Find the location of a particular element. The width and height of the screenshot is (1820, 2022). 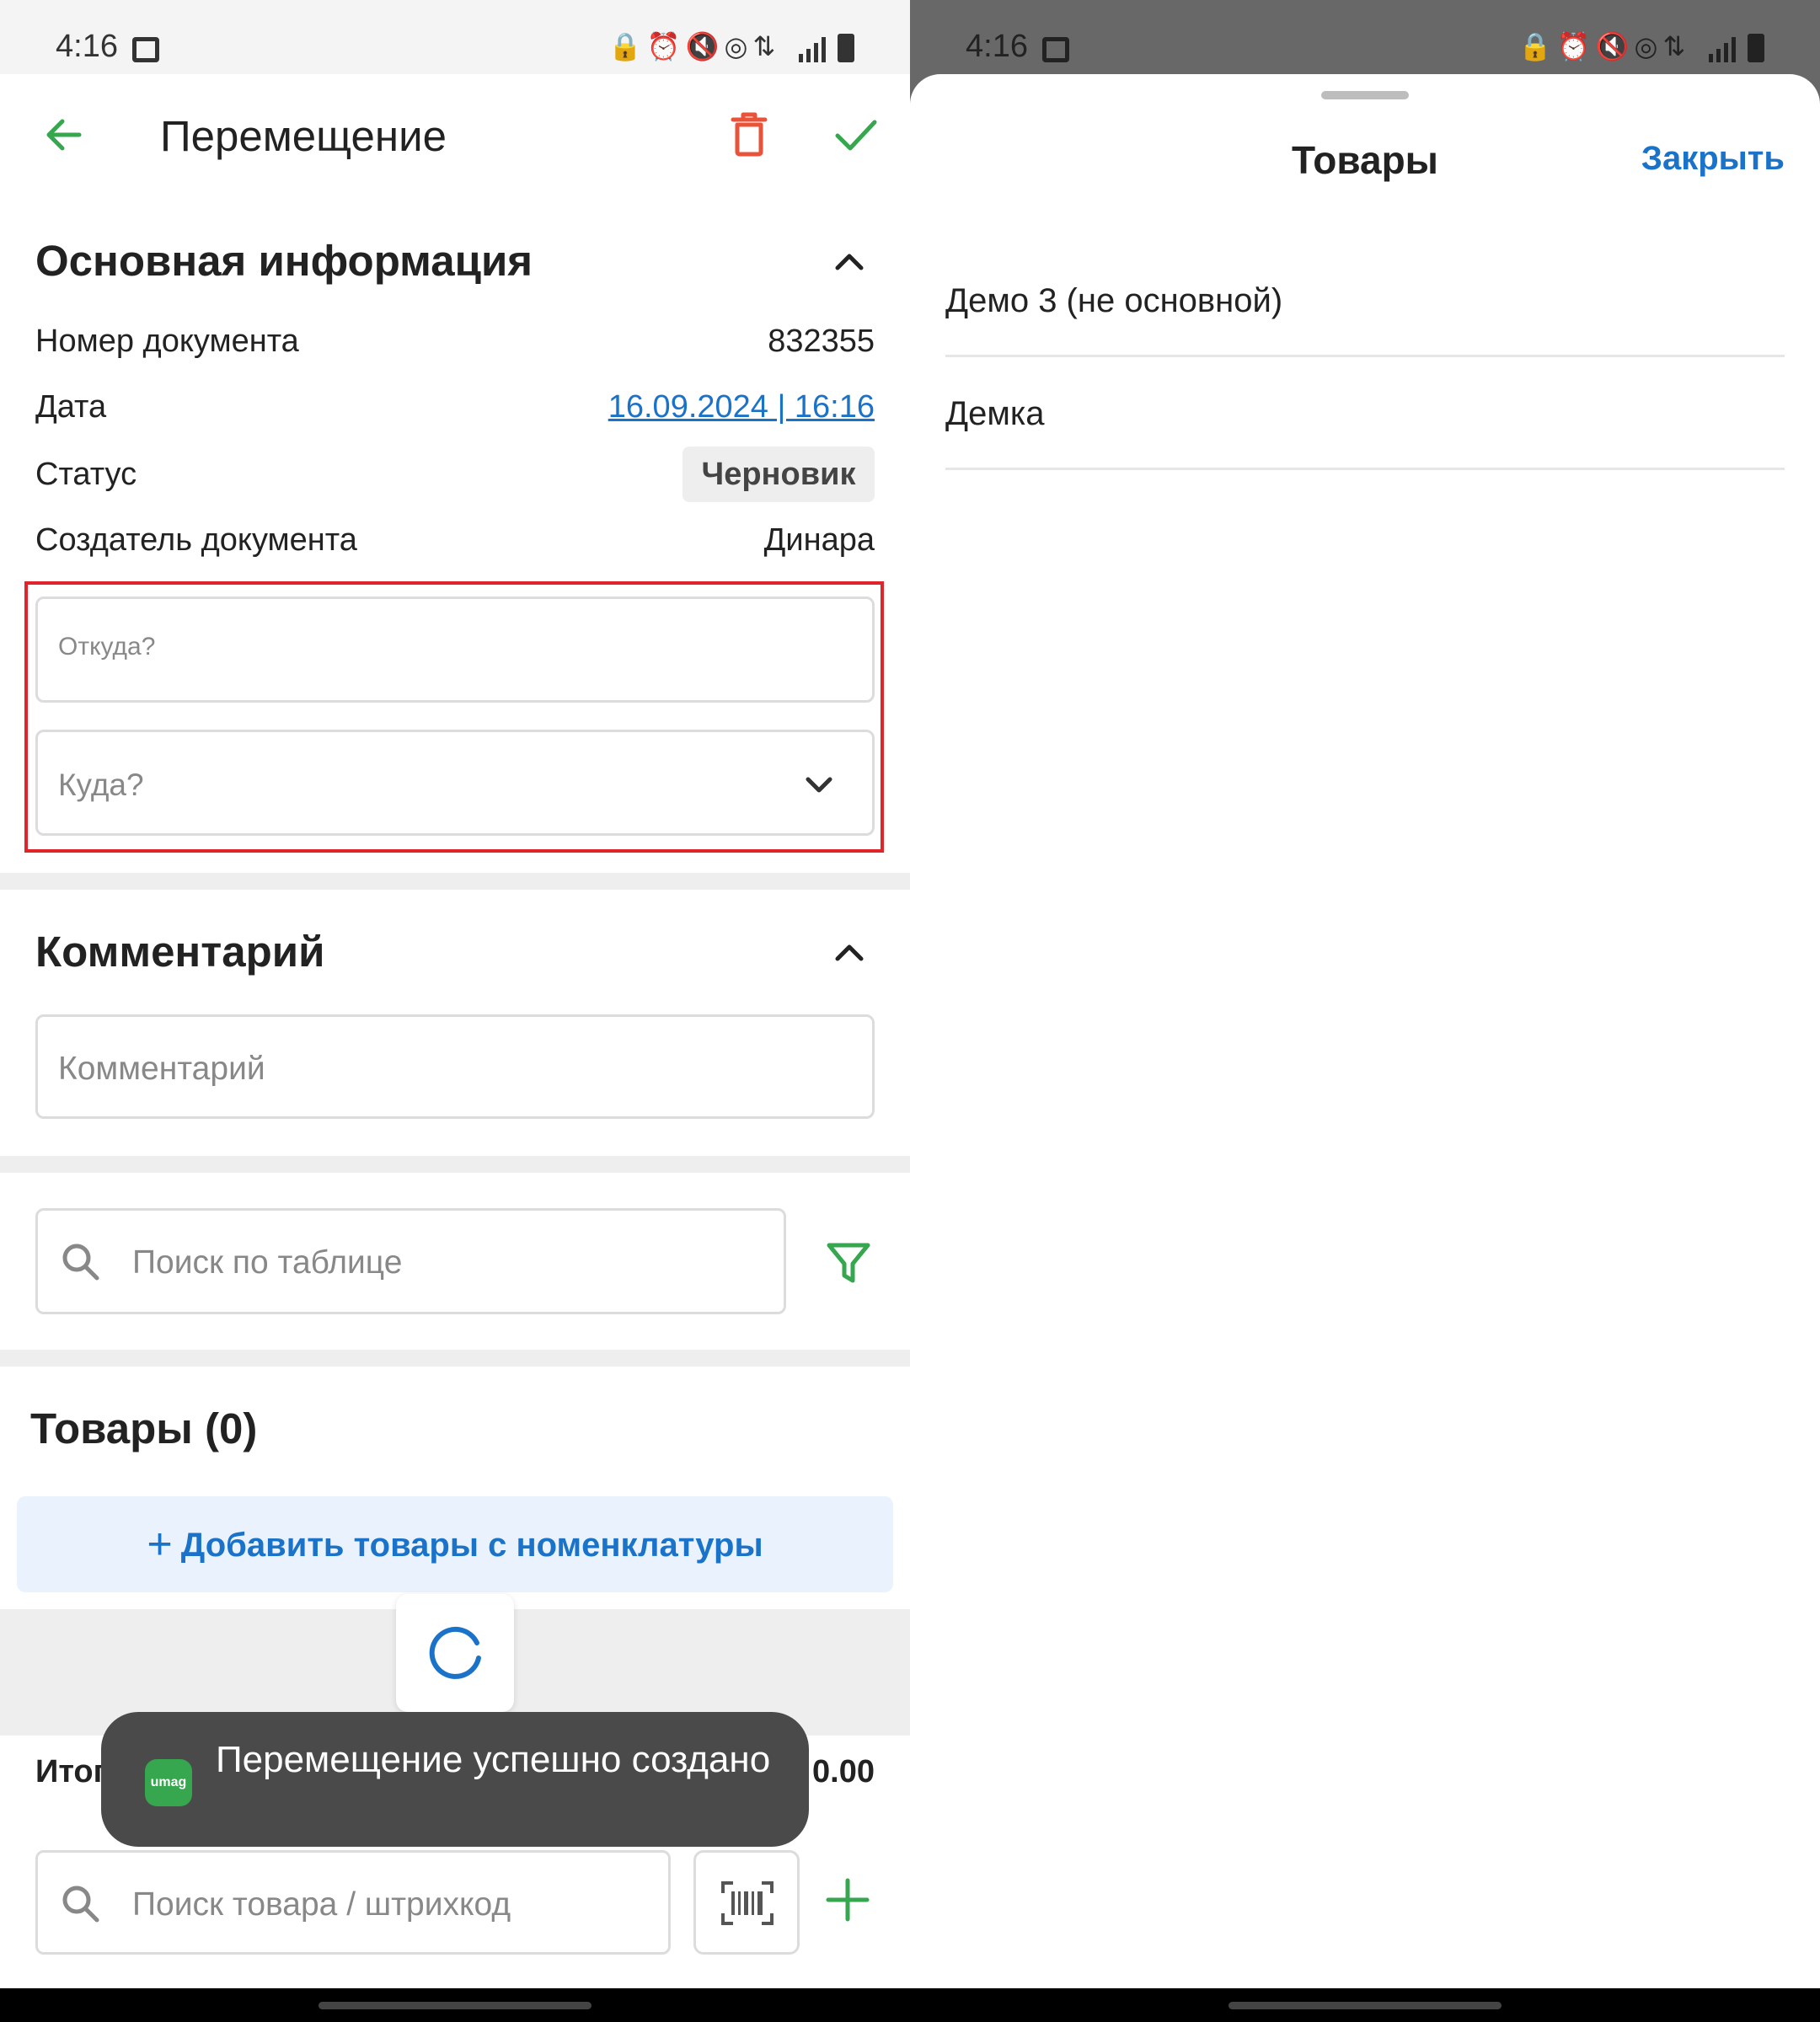

comment-input: Комментарий is located at coordinates (455, 1066).